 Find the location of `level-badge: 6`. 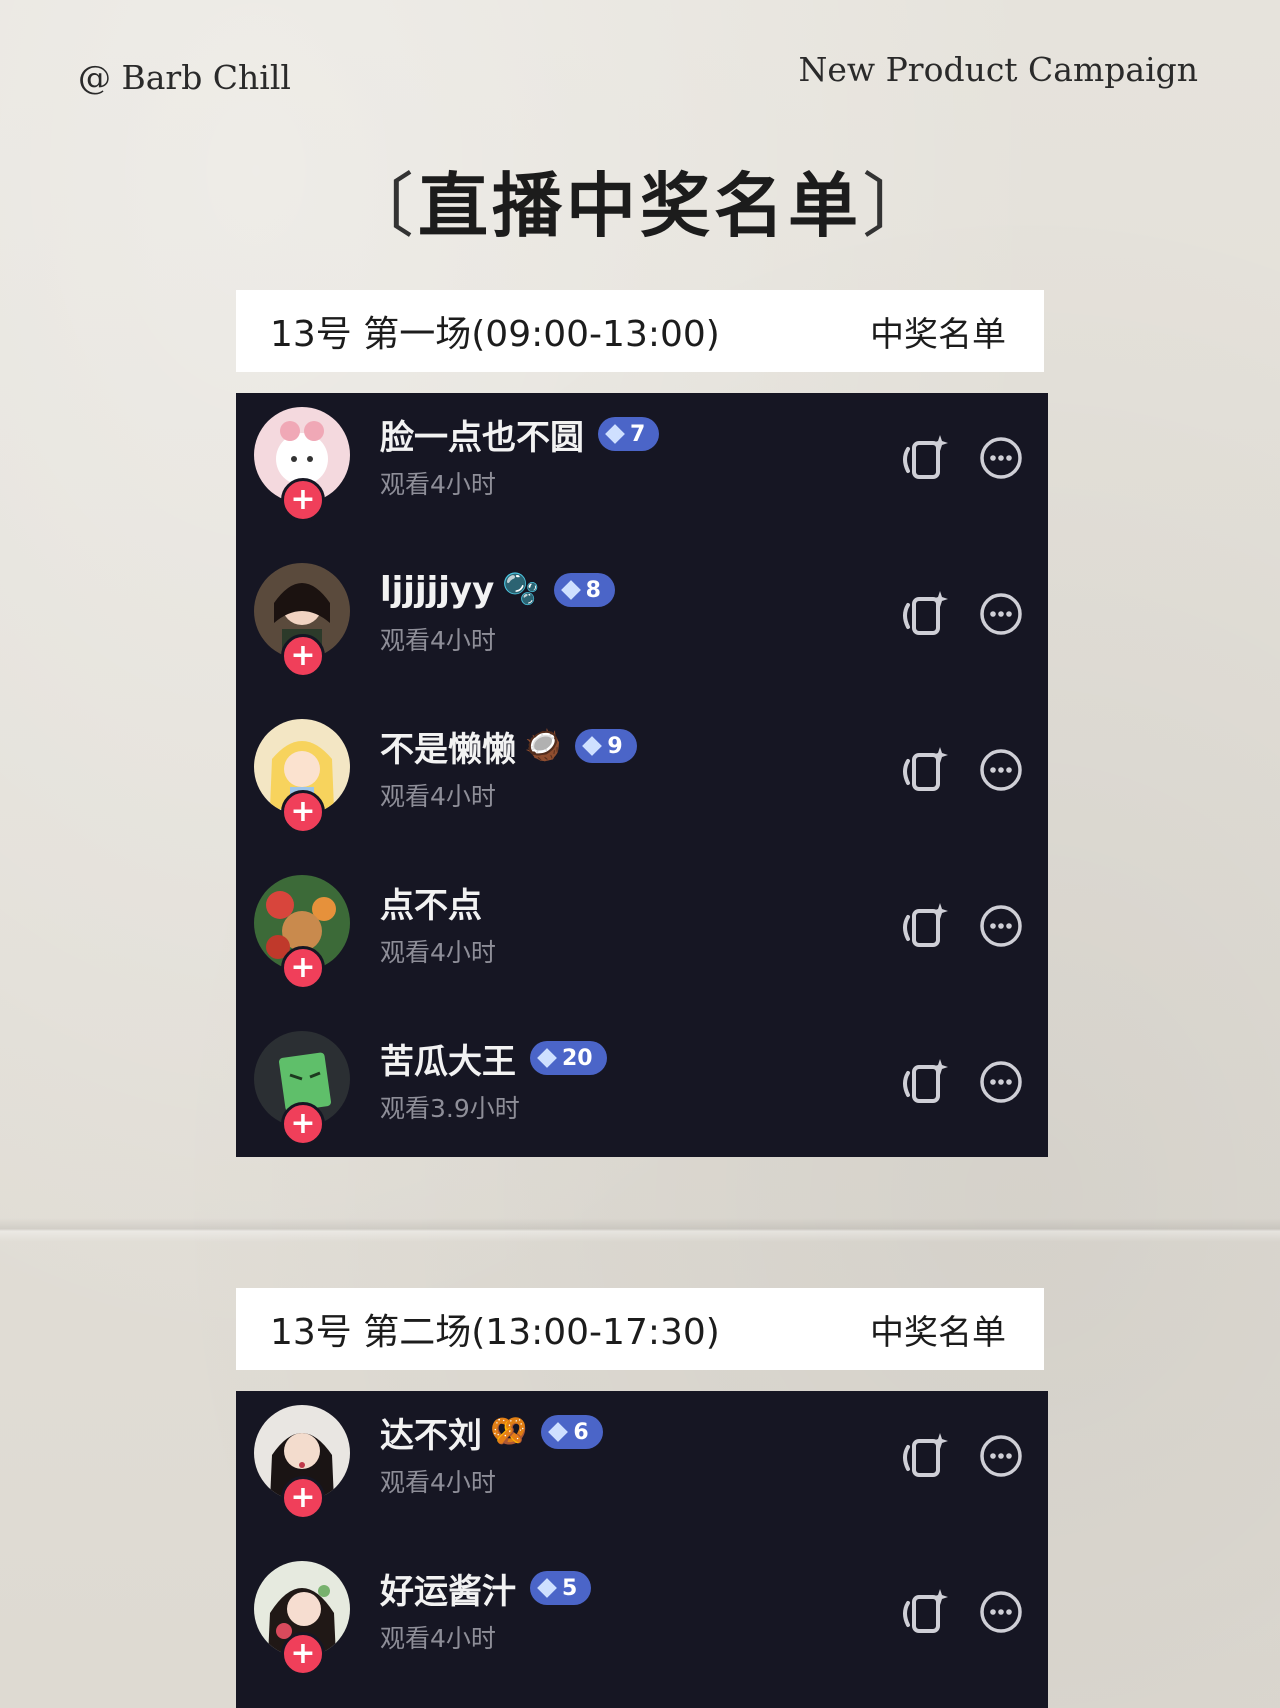

level-badge: 6 is located at coordinates (572, 1432).